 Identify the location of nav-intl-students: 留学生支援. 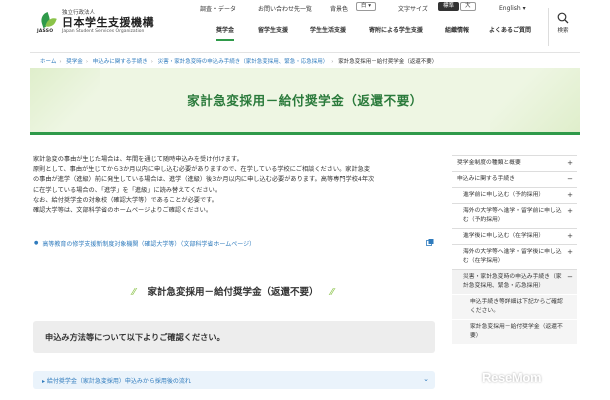
(273, 29).